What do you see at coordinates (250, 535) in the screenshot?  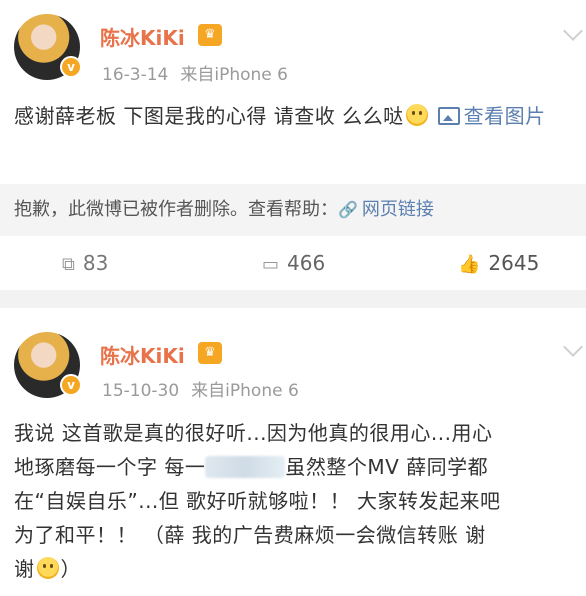 I see `post-text-line: 为了和平！！ （薛 我的广告费麻烦一会微信转账 谢` at bounding box center [250, 535].